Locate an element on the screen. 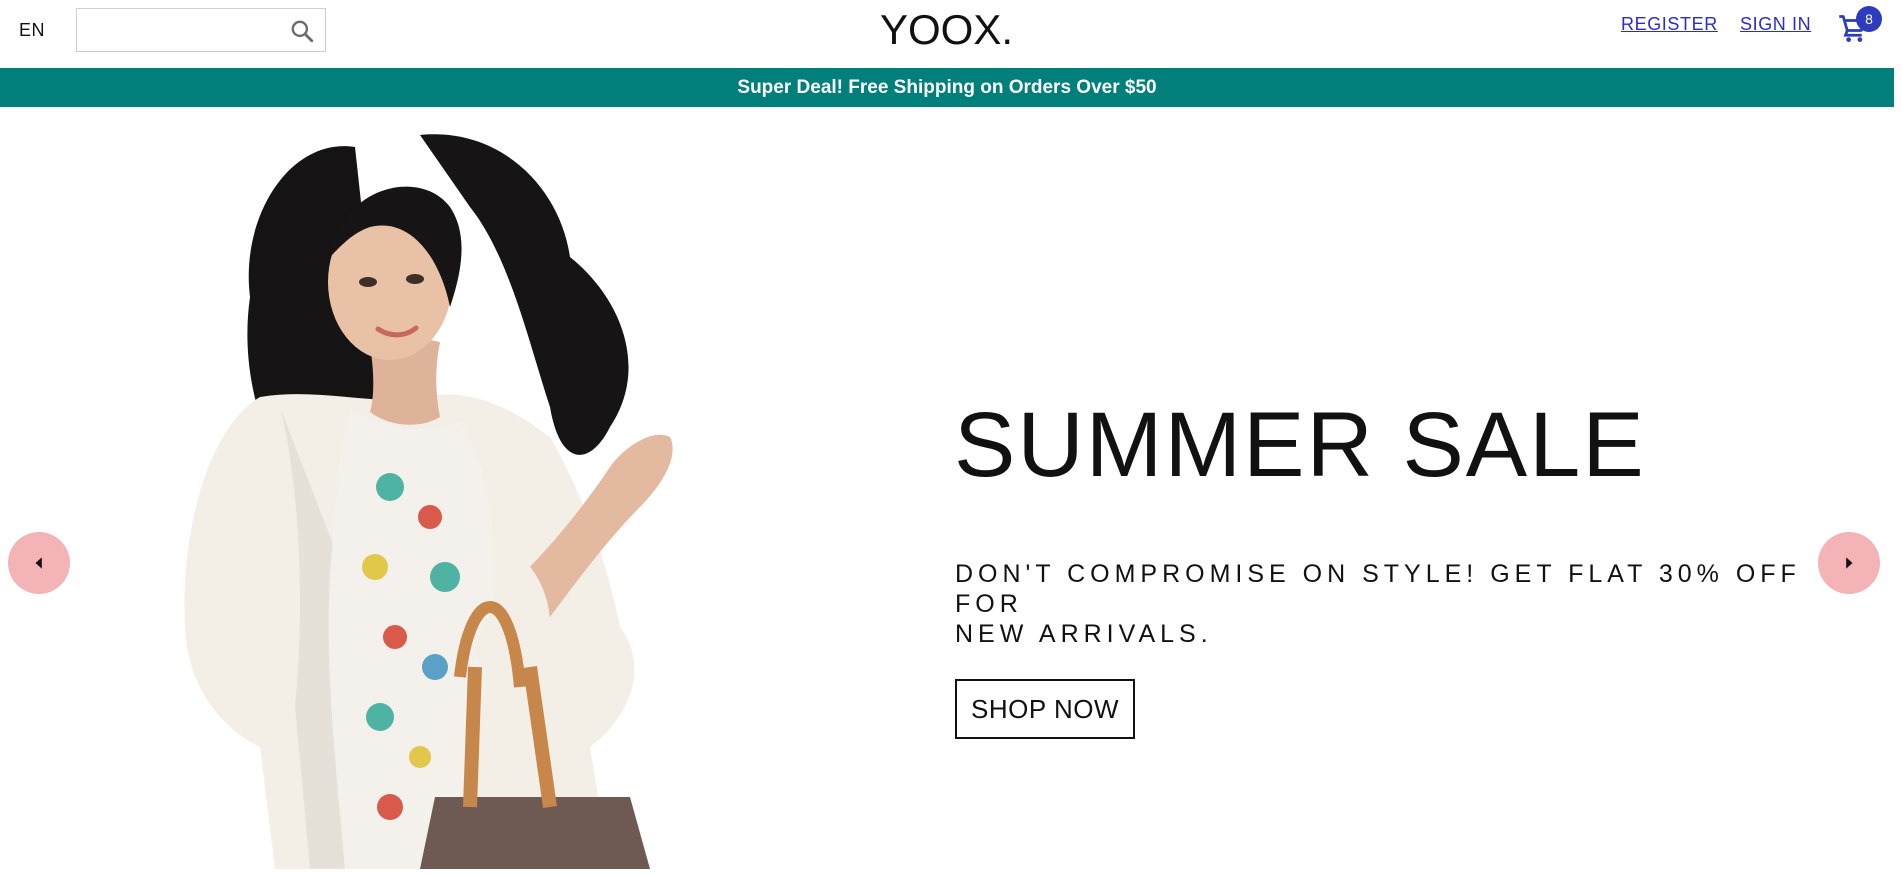  cart-button: 8 is located at coordinates (1862, 26).